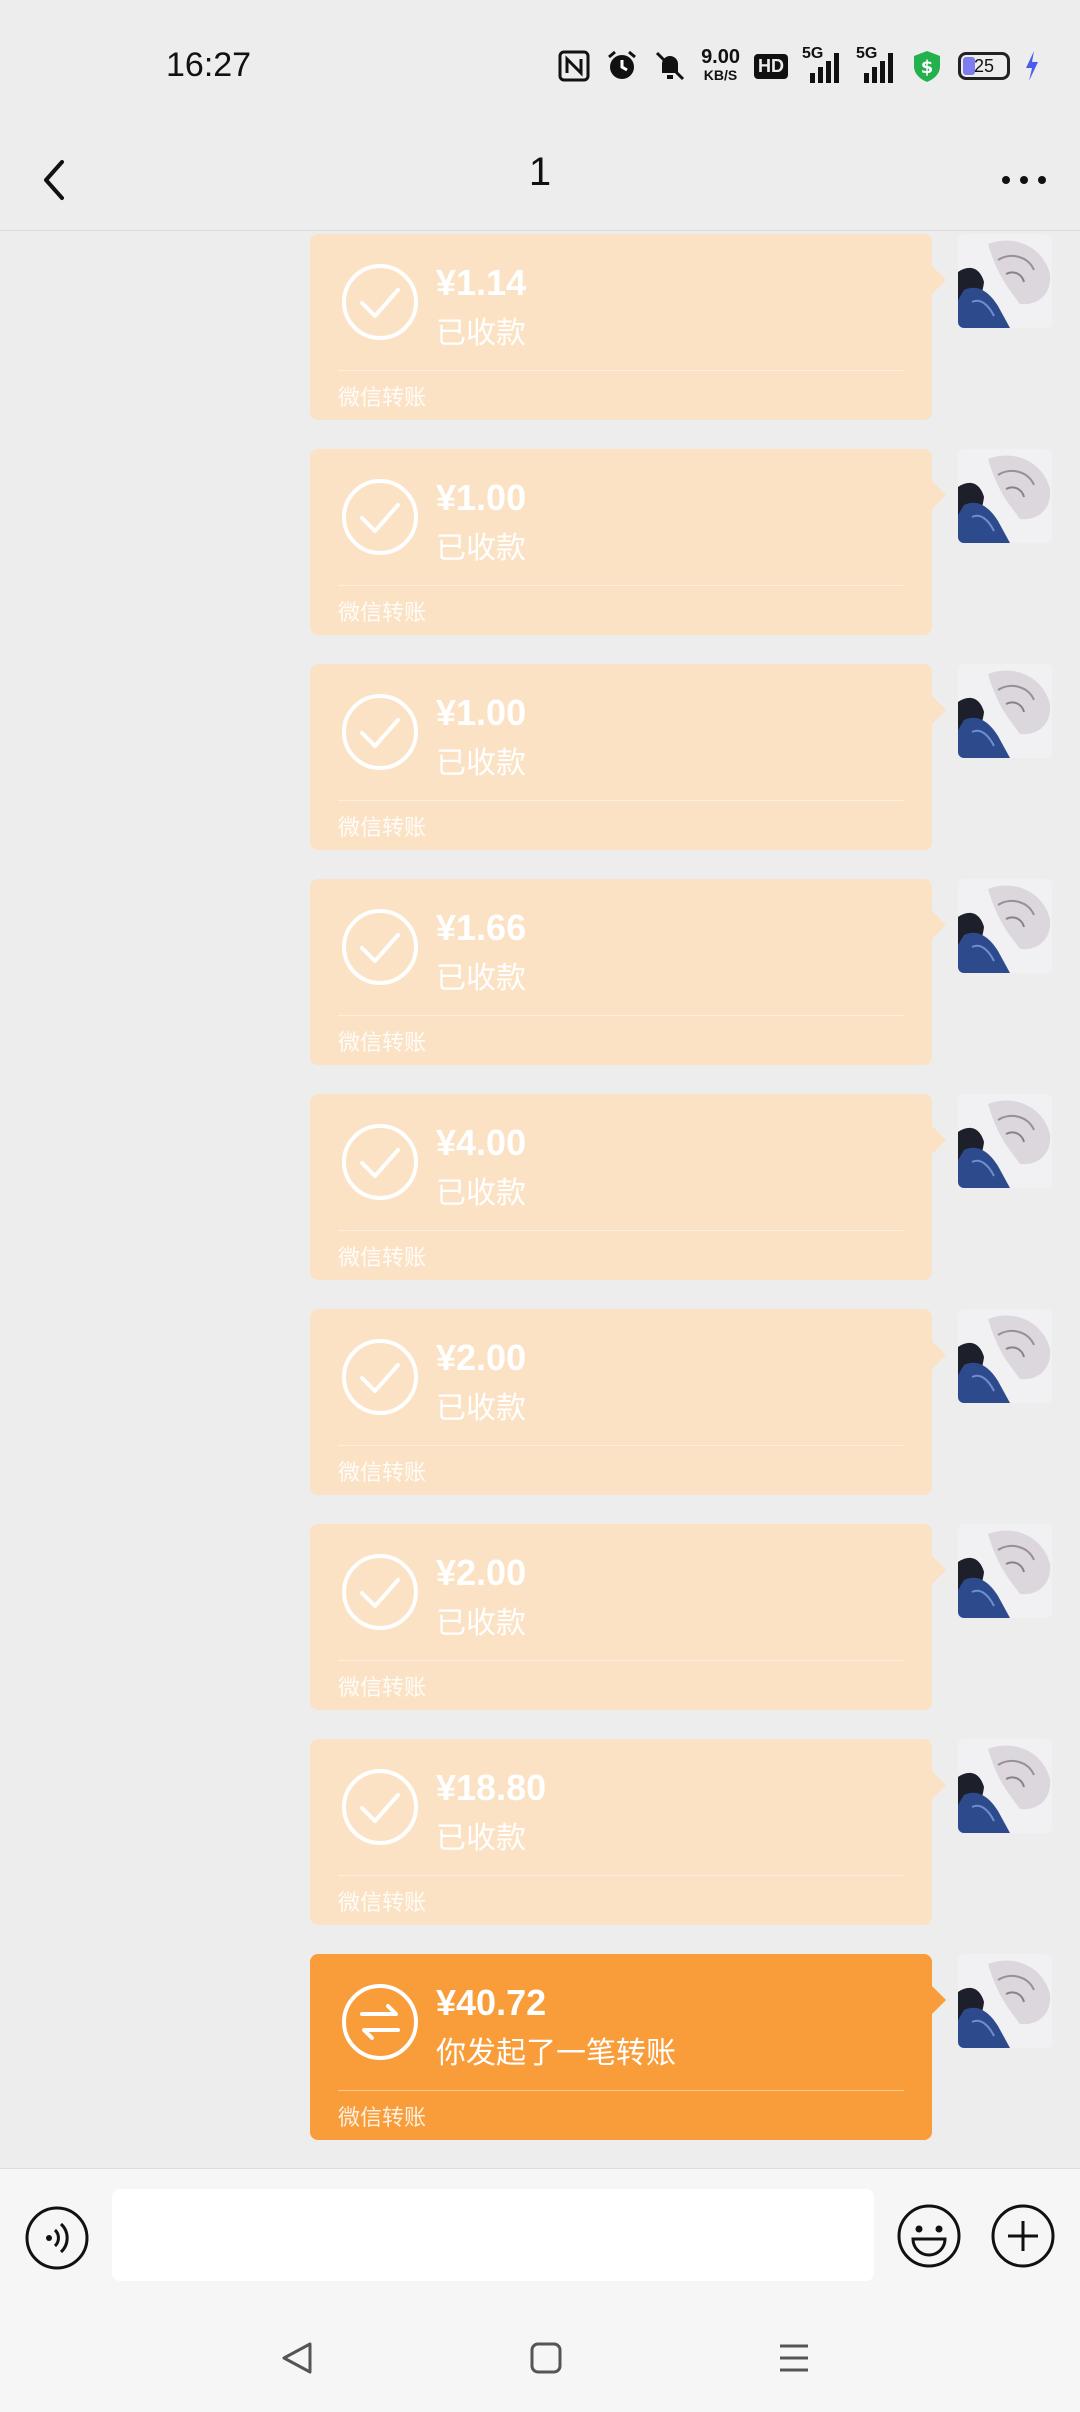 The height and width of the screenshot is (2412, 1080). I want to click on nav-home-icon, so click(546, 2358).